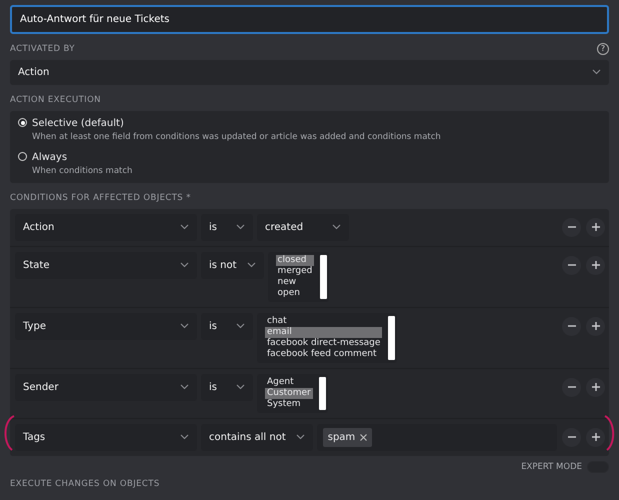 The width and height of the screenshot is (619, 500). Describe the element at coordinates (257, 437) in the screenshot. I see `operator-select: contains all not` at that location.